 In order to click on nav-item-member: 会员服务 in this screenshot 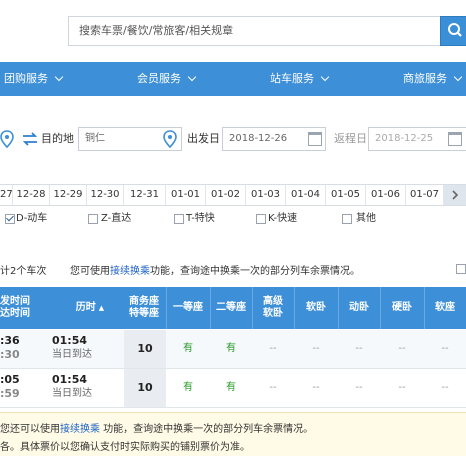, I will do `click(167, 79)`.